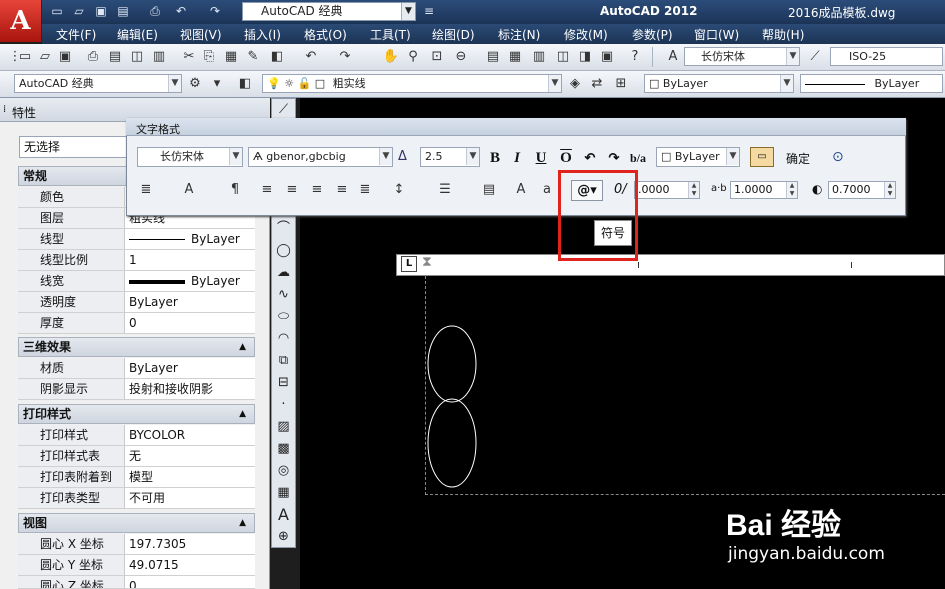  Describe the element at coordinates (547, 190) in the screenshot. I see `lowercase-icon: a` at that location.